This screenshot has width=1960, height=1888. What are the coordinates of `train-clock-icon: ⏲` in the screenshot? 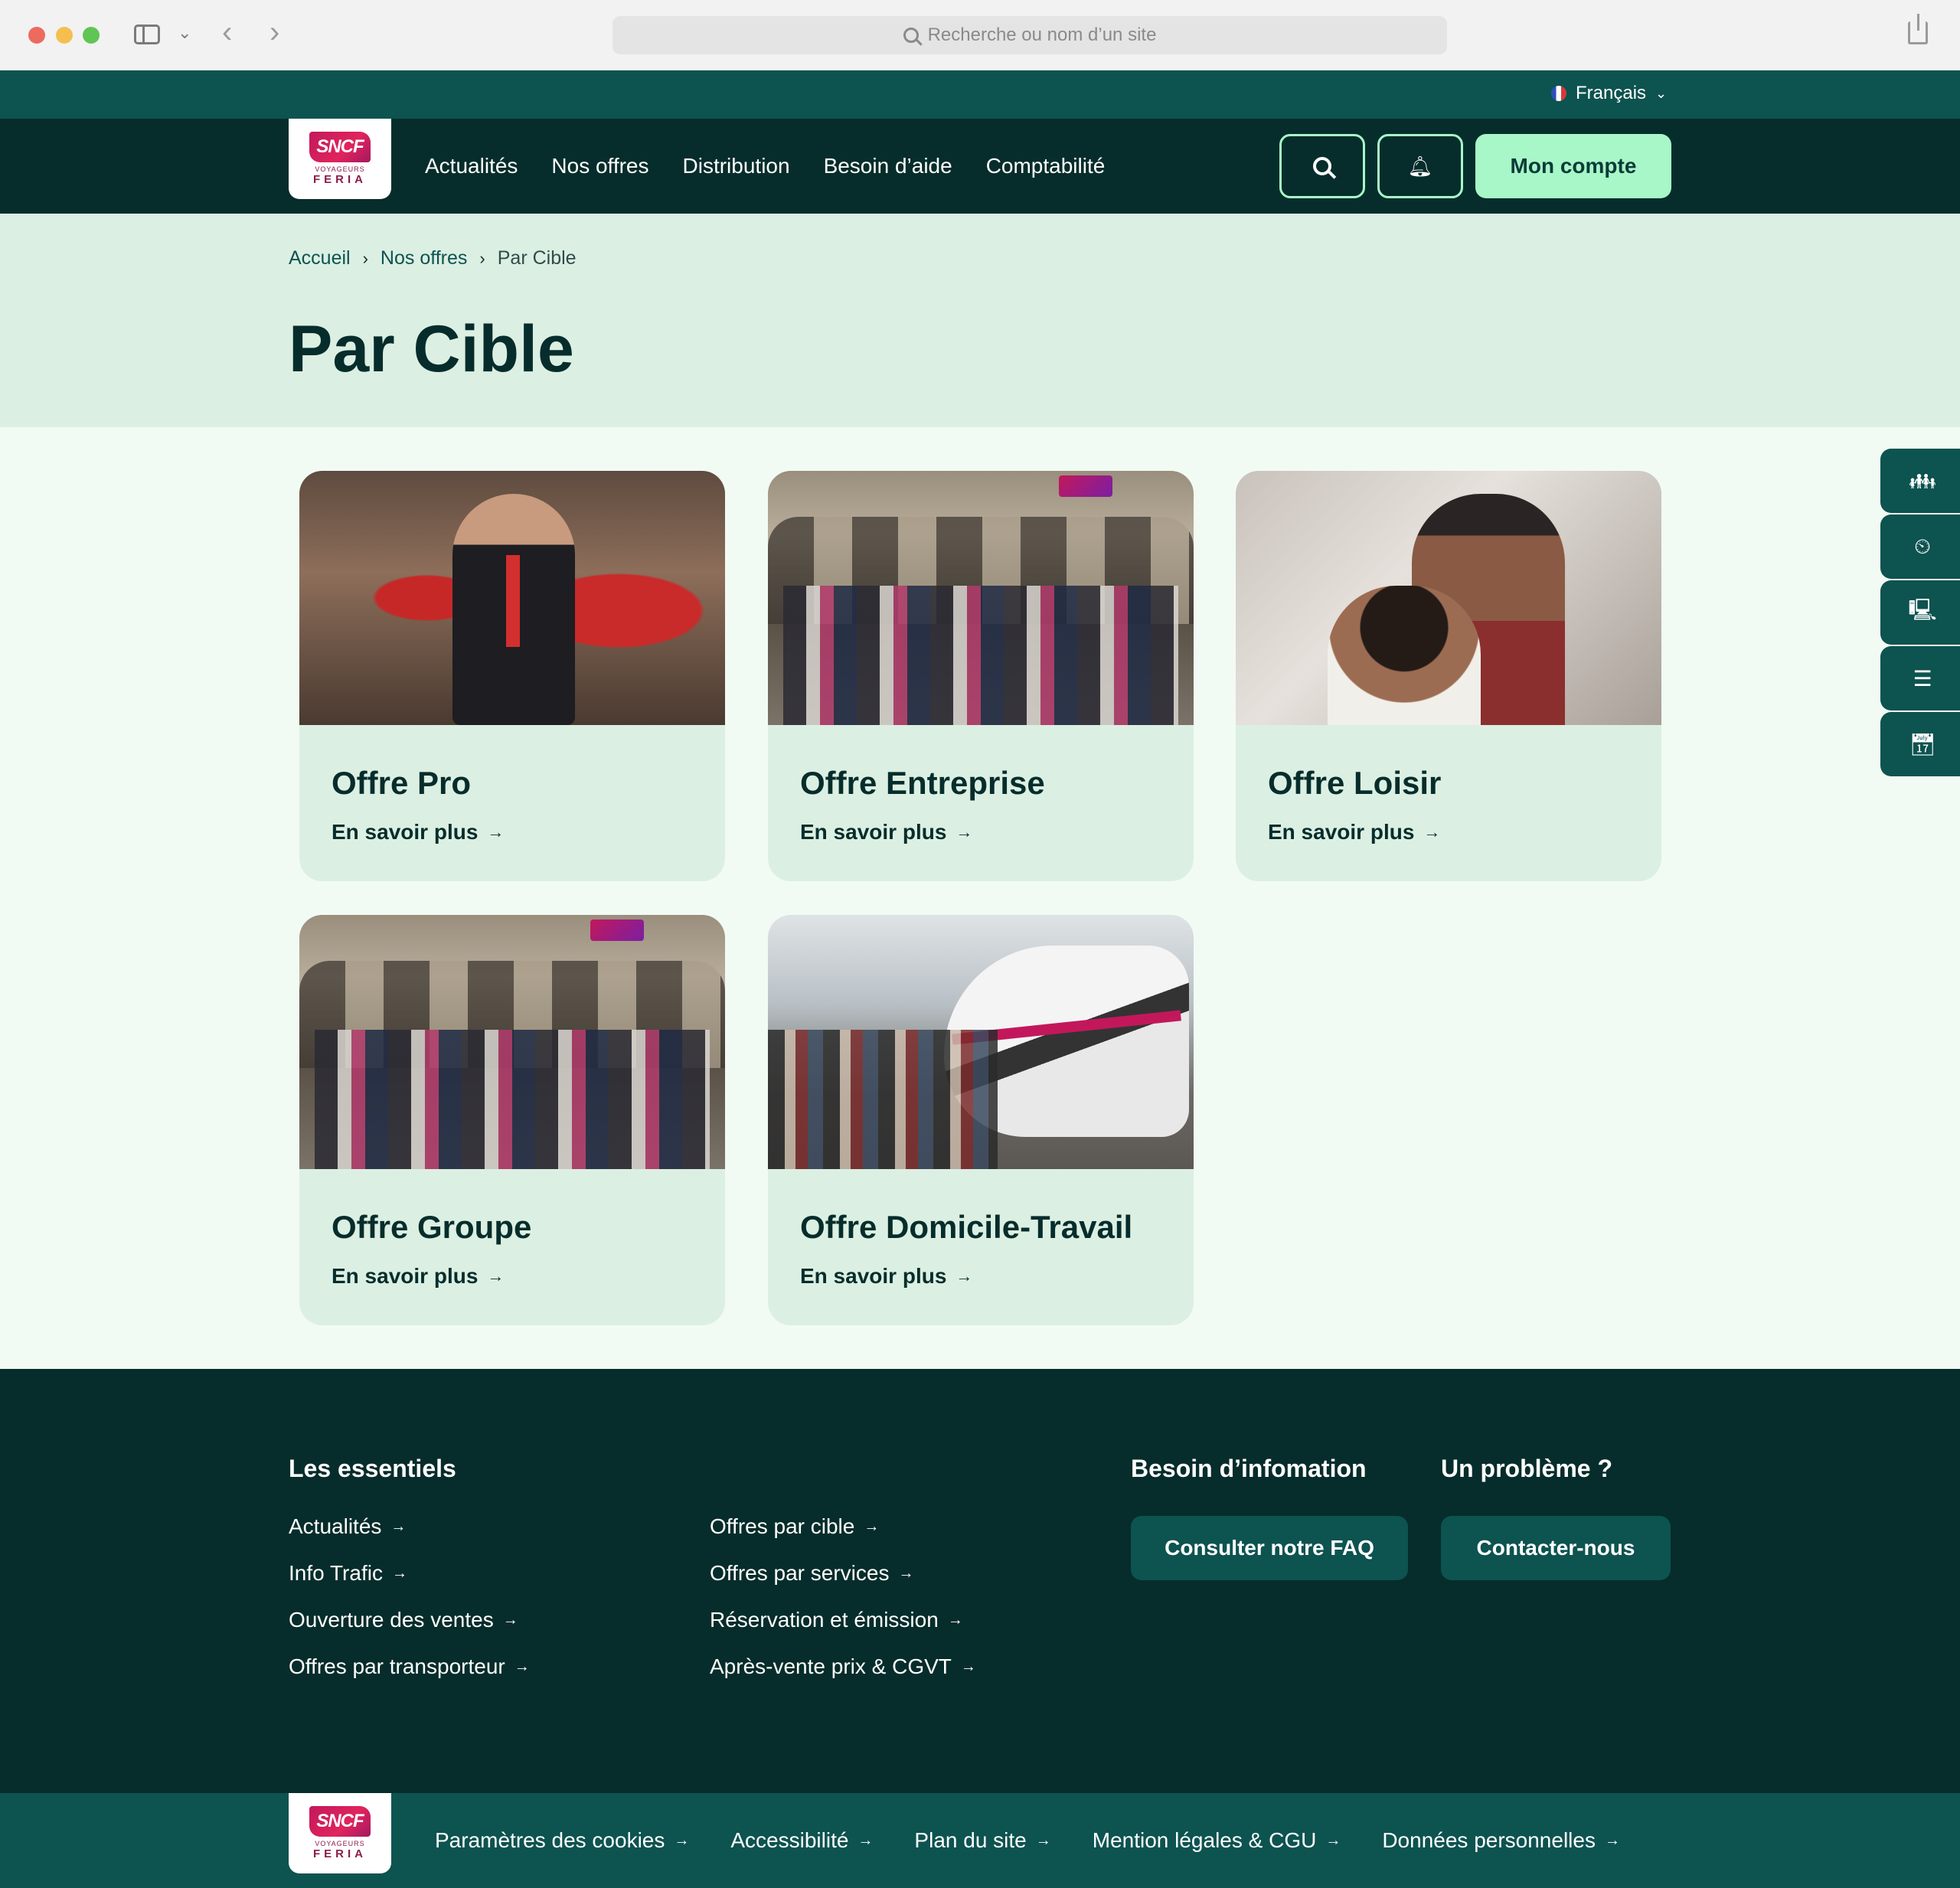 It's located at (1922, 546).